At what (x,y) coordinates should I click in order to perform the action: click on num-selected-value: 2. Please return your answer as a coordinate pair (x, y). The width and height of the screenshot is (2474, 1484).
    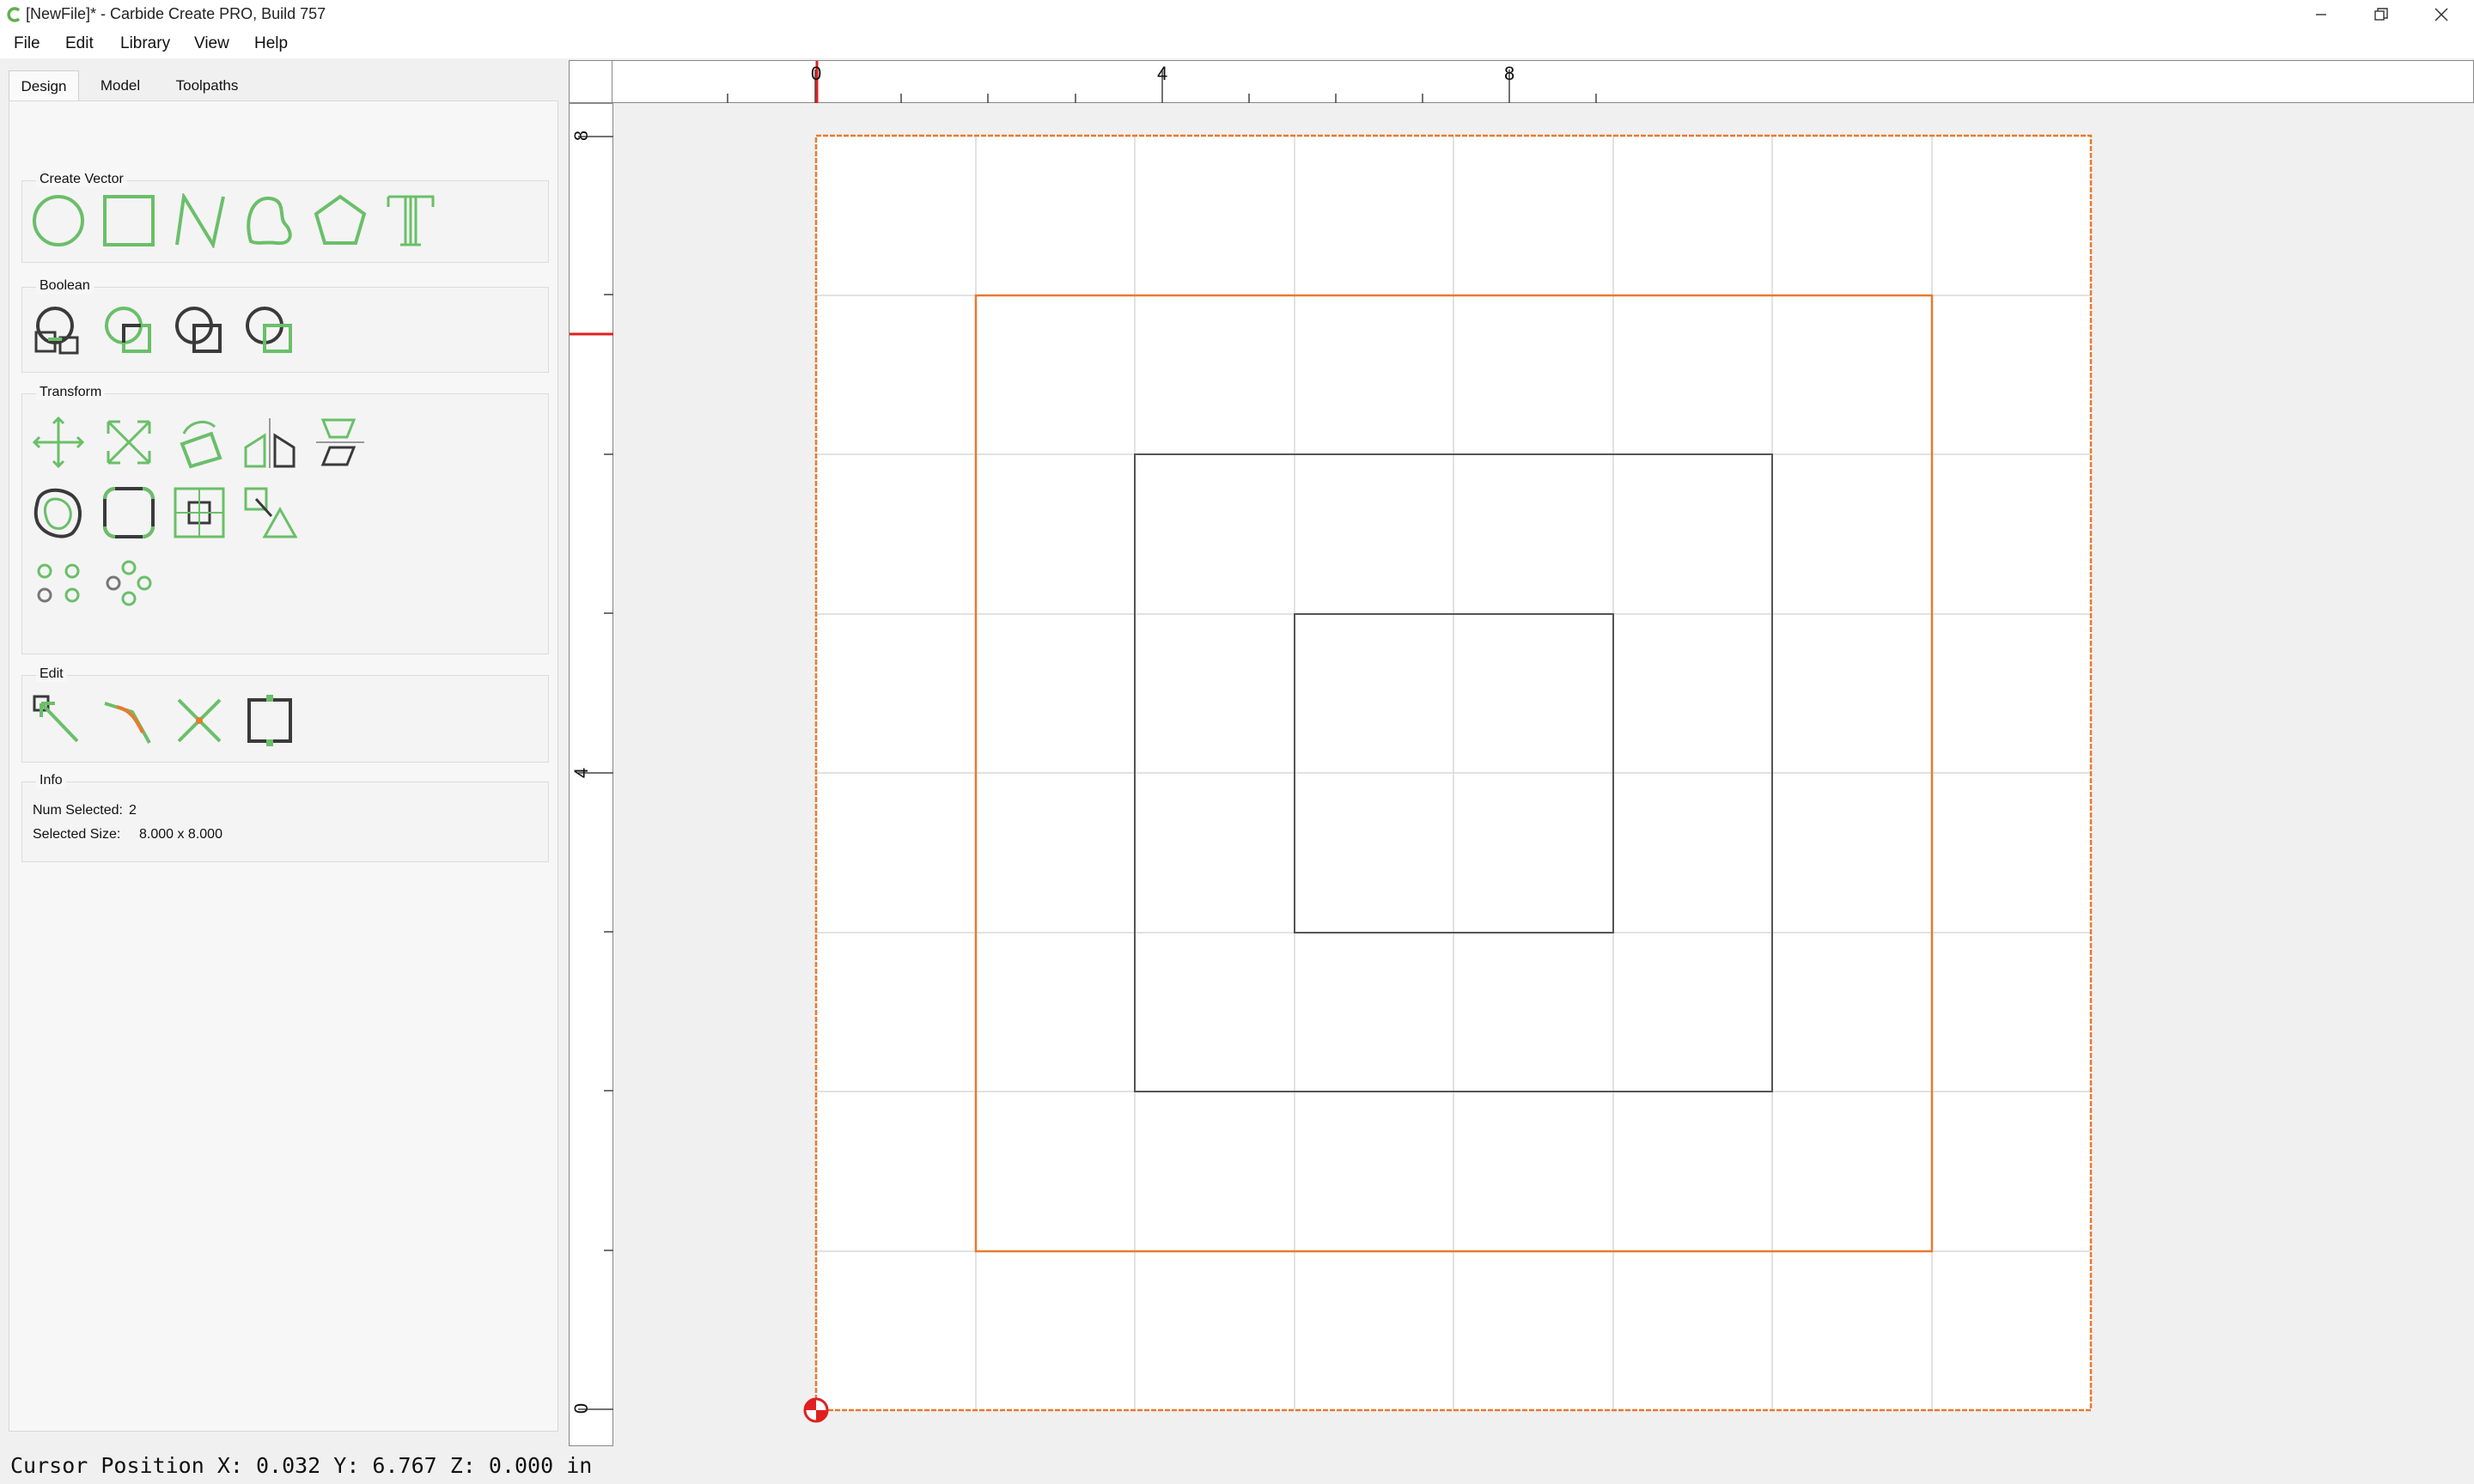
    Looking at the image, I should click on (133, 811).